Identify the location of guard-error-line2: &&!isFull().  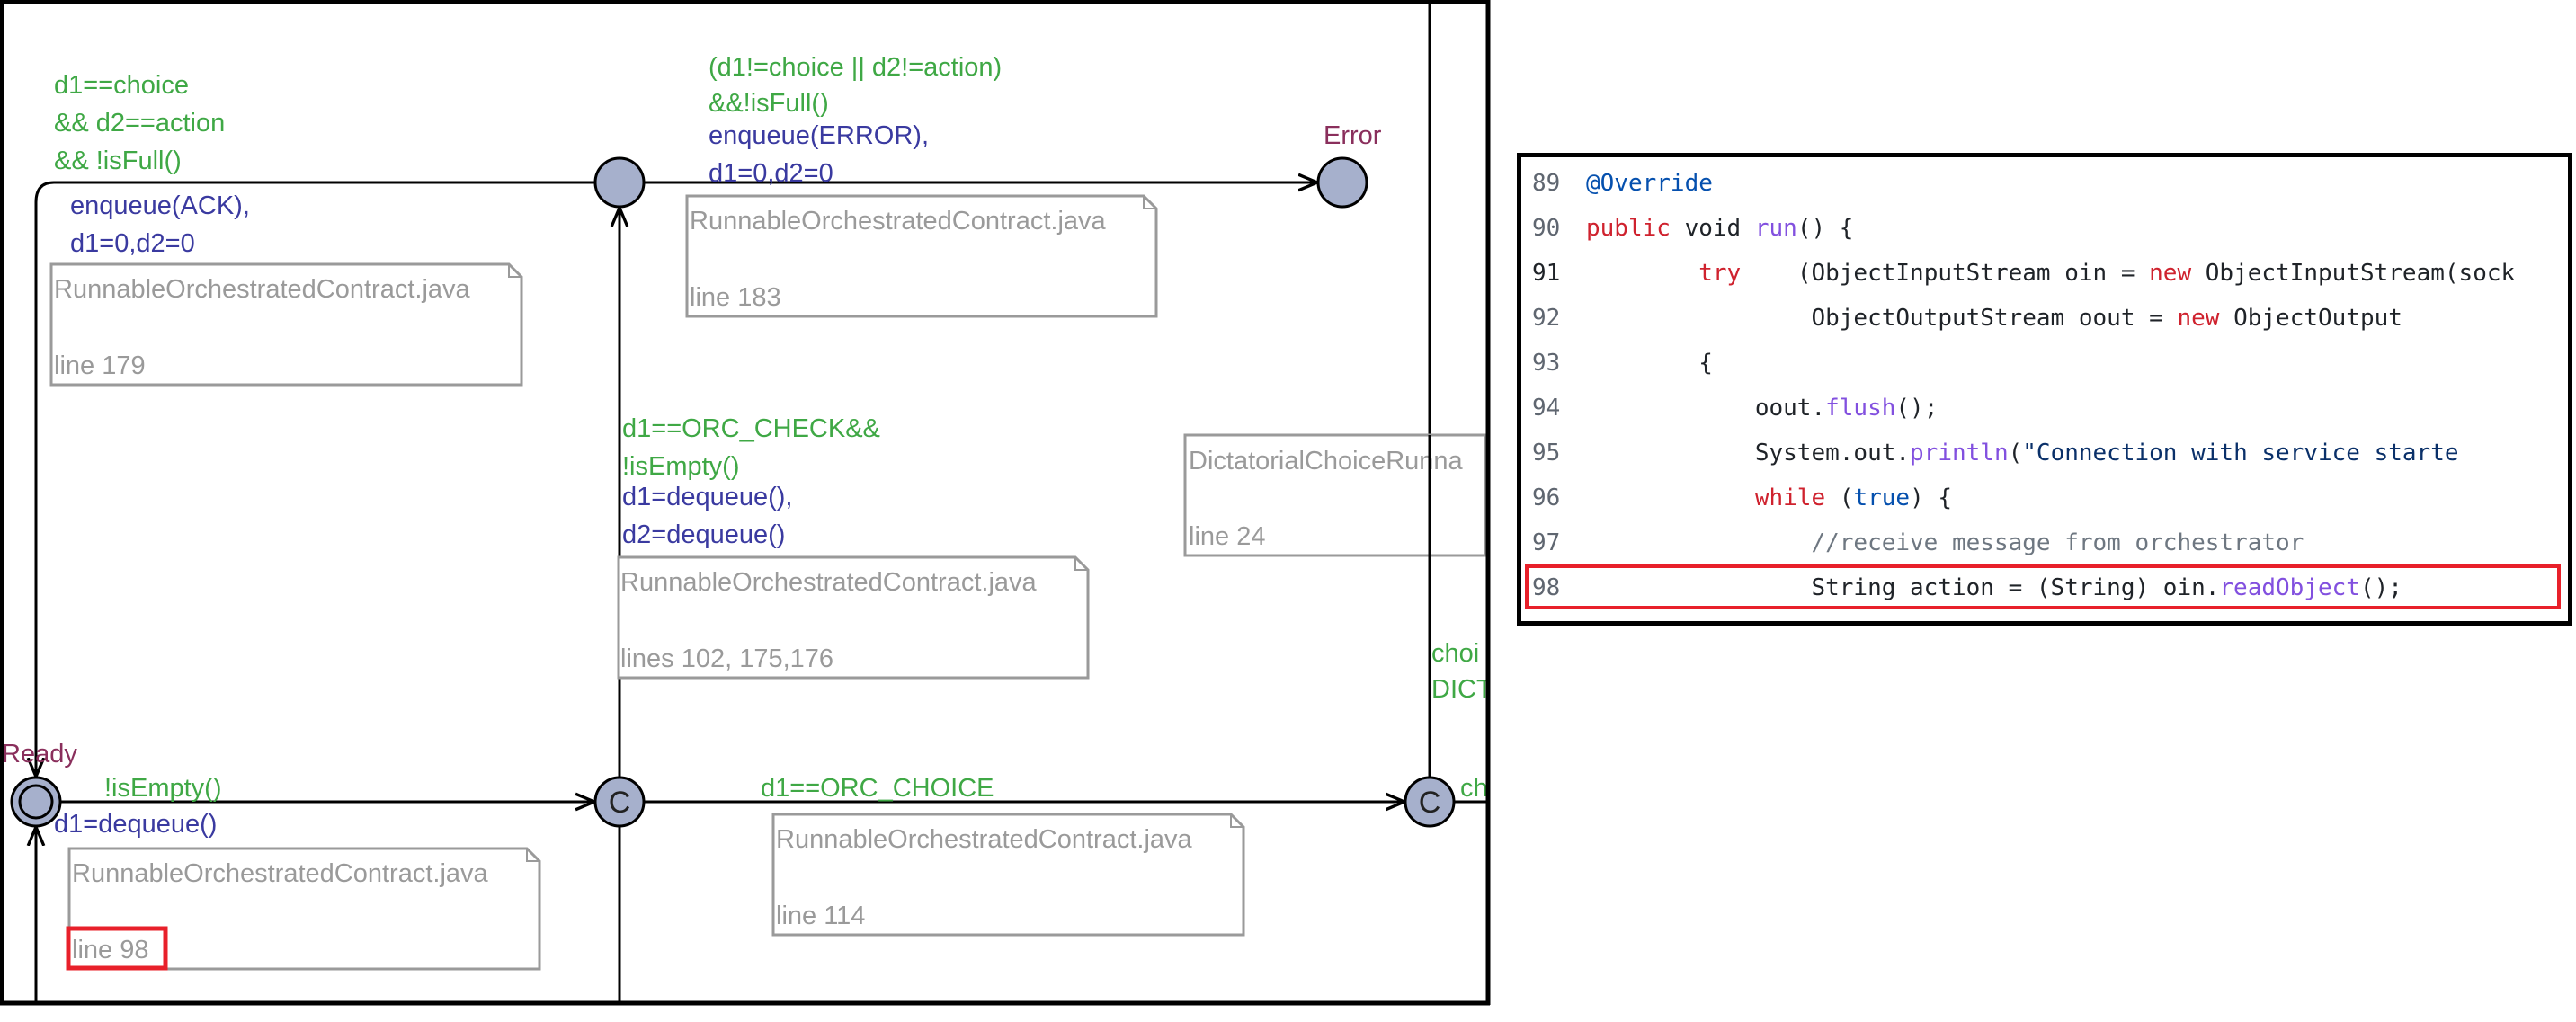
(769, 103).